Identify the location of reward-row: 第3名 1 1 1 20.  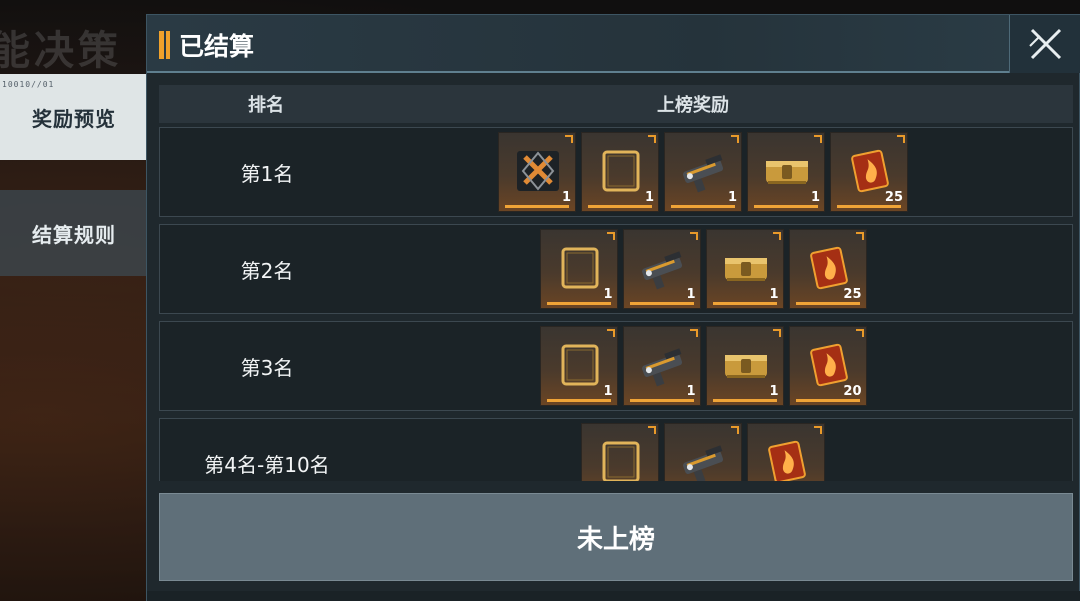
(616, 366).